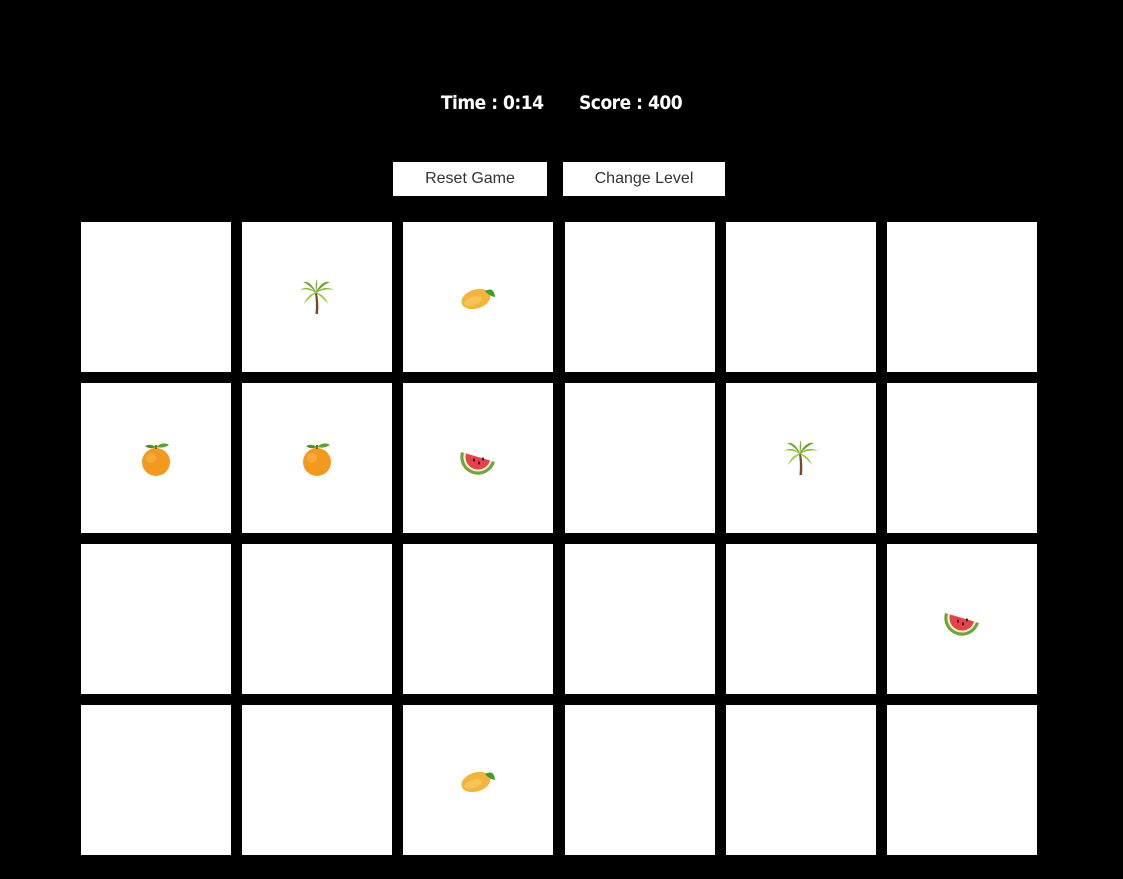 This screenshot has height=879, width=1123. I want to click on time-value: 0:14, so click(523, 103).